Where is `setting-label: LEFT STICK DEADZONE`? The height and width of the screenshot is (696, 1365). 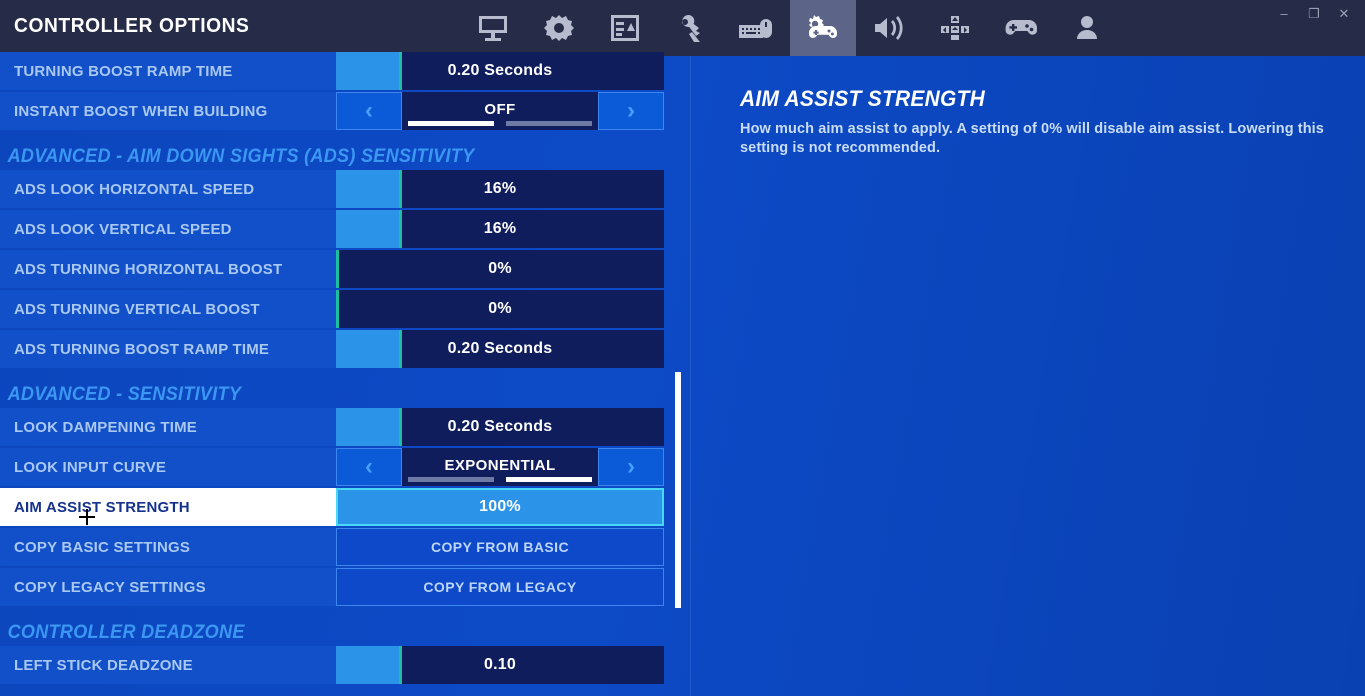 setting-label: LEFT STICK DEADZONE is located at coordinates (168, 665).